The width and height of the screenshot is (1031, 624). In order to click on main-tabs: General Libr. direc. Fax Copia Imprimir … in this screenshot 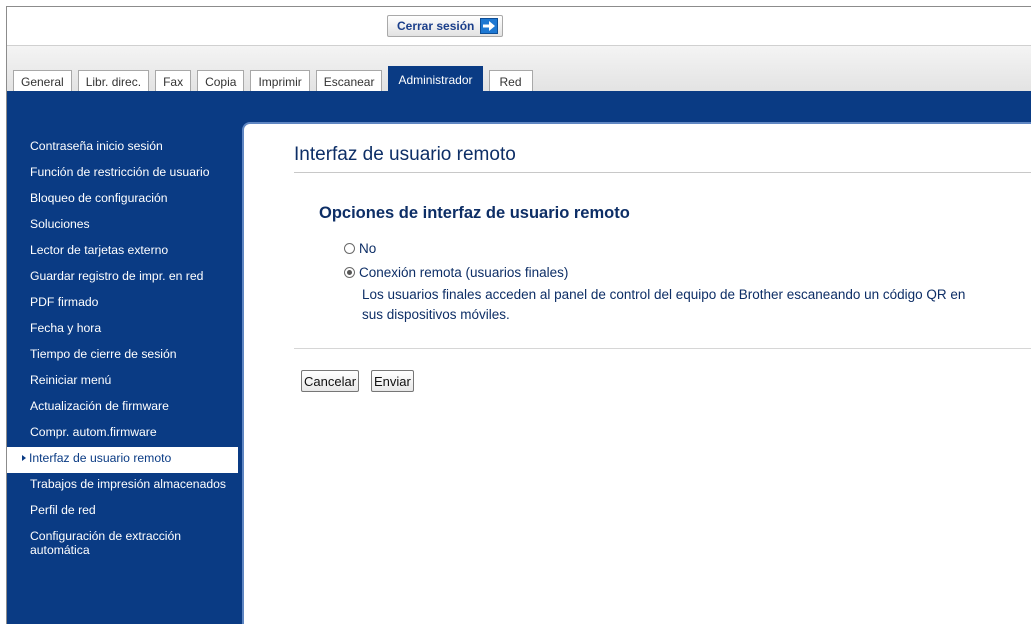, I will do `click(273, 79)`.